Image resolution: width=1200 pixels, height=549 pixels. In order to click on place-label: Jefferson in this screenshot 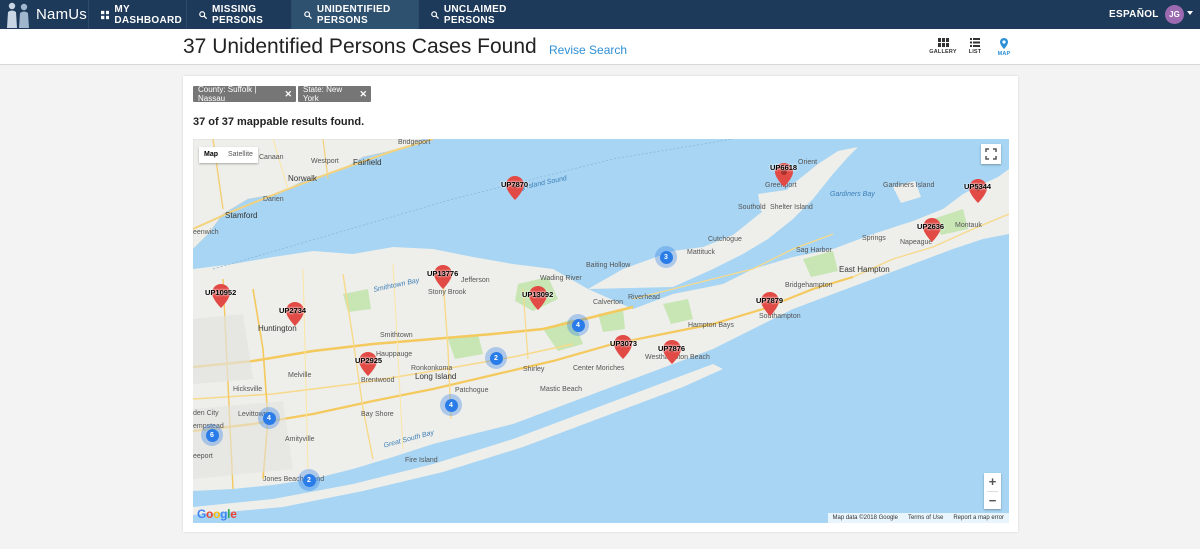, I will do `click(475, 280)`.